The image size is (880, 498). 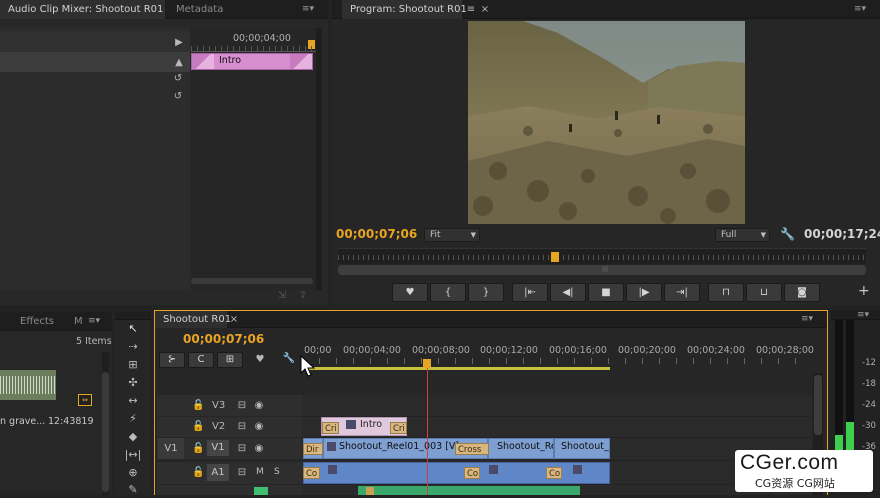 What do you see at coordinates (802, 292) in the screenshot?
I see `export-frame-button: ◙` at bounding box center [802, 292].